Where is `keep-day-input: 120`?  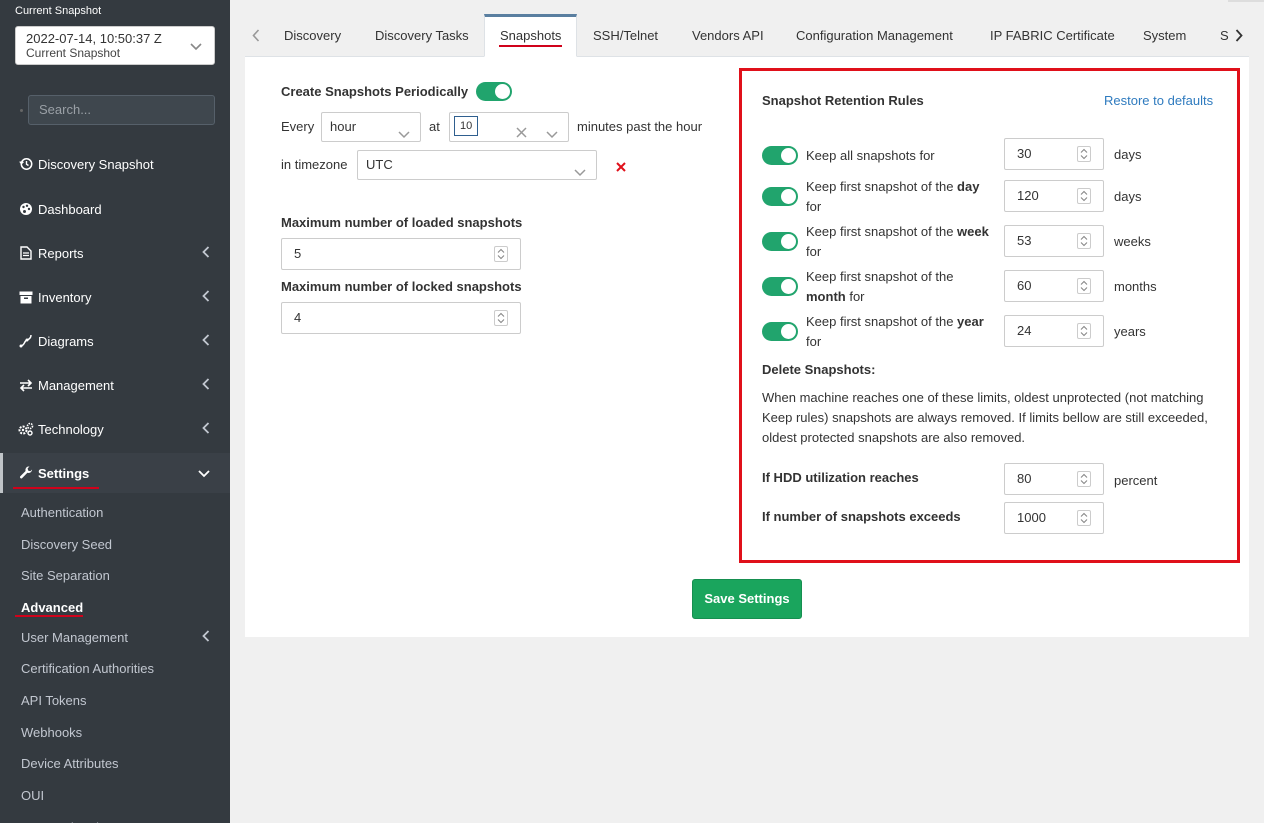 keep-day-input: 120 is located at coordinates (1054, 196).